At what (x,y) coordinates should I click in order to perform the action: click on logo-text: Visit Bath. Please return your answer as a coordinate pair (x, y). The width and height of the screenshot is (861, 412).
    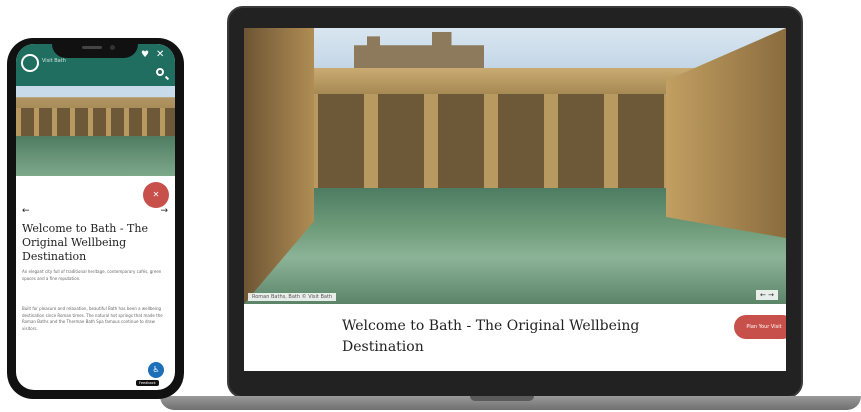
    Looking at the image, I should click on (54, 61).